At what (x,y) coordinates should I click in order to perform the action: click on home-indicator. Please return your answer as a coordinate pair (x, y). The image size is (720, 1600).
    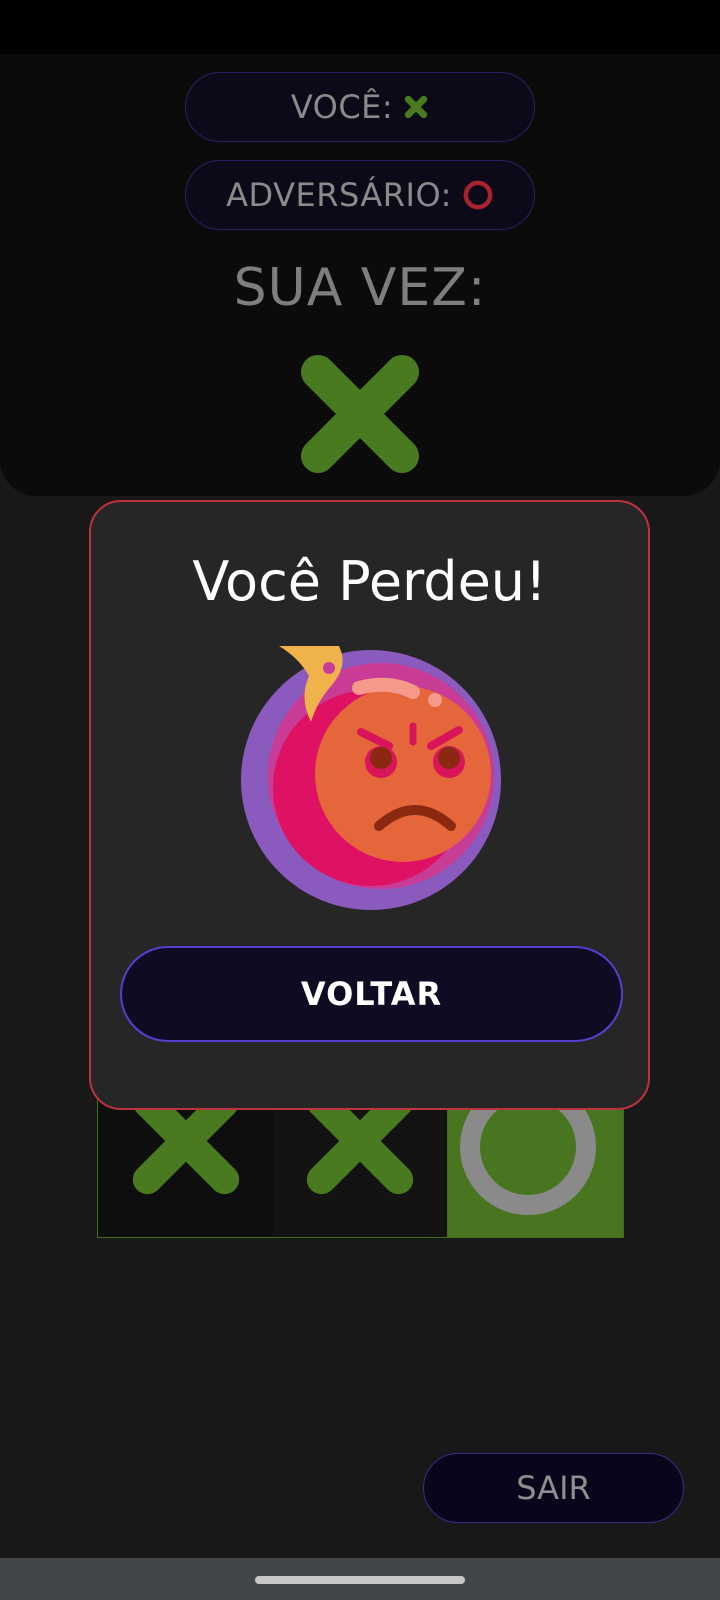
    Looking at the image, I should click on (360, 1580).